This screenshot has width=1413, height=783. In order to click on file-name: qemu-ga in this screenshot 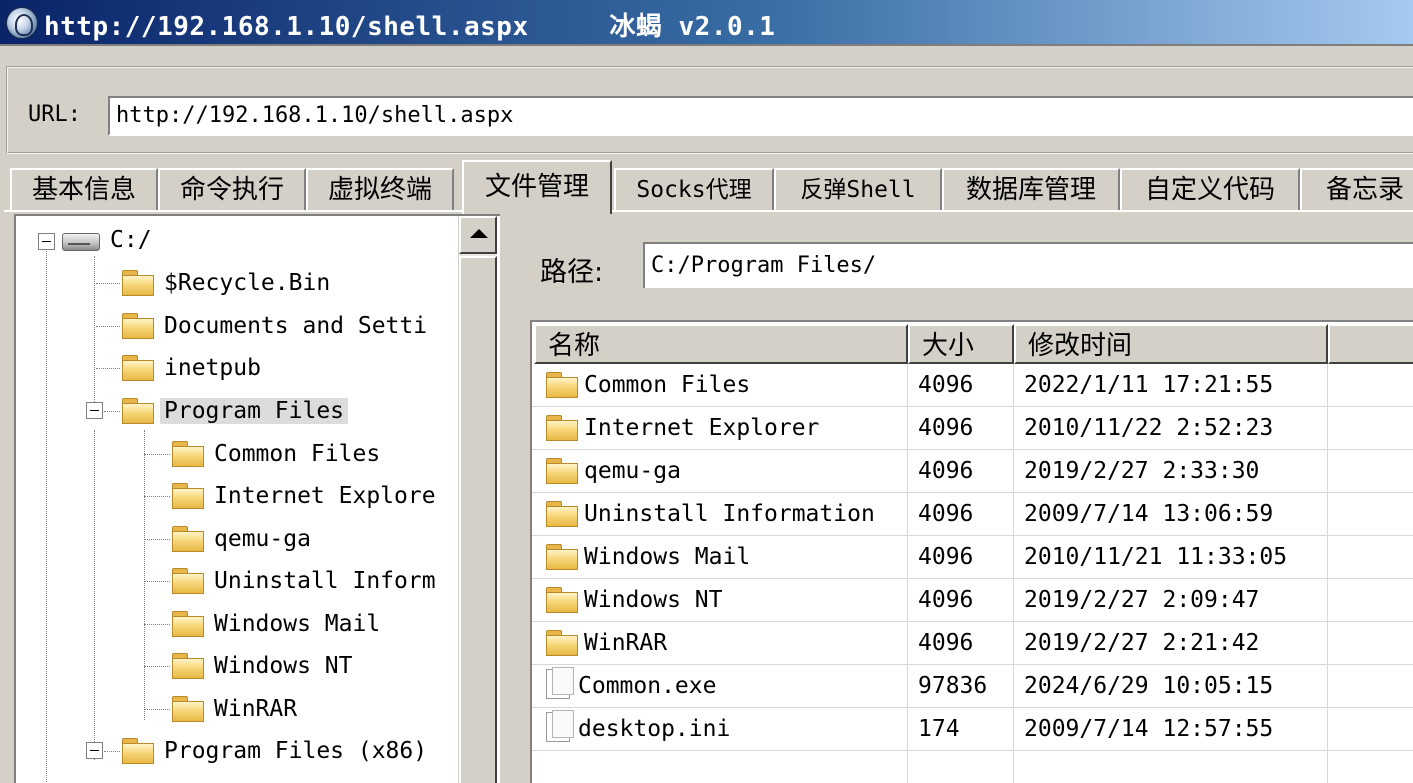, I will do `click(632, 471)`.